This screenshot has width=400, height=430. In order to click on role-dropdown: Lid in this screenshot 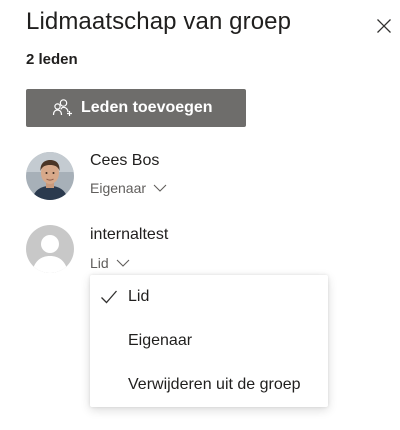, I will do `click(110, 263)`.